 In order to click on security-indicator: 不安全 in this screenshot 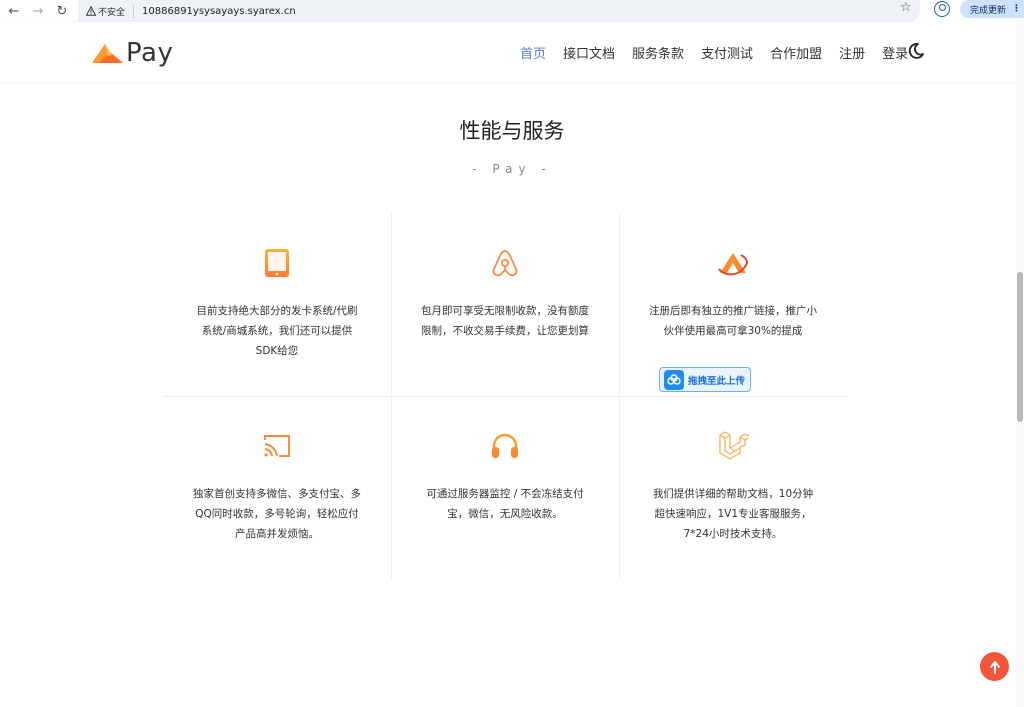, I will do `click(110, 11)`.